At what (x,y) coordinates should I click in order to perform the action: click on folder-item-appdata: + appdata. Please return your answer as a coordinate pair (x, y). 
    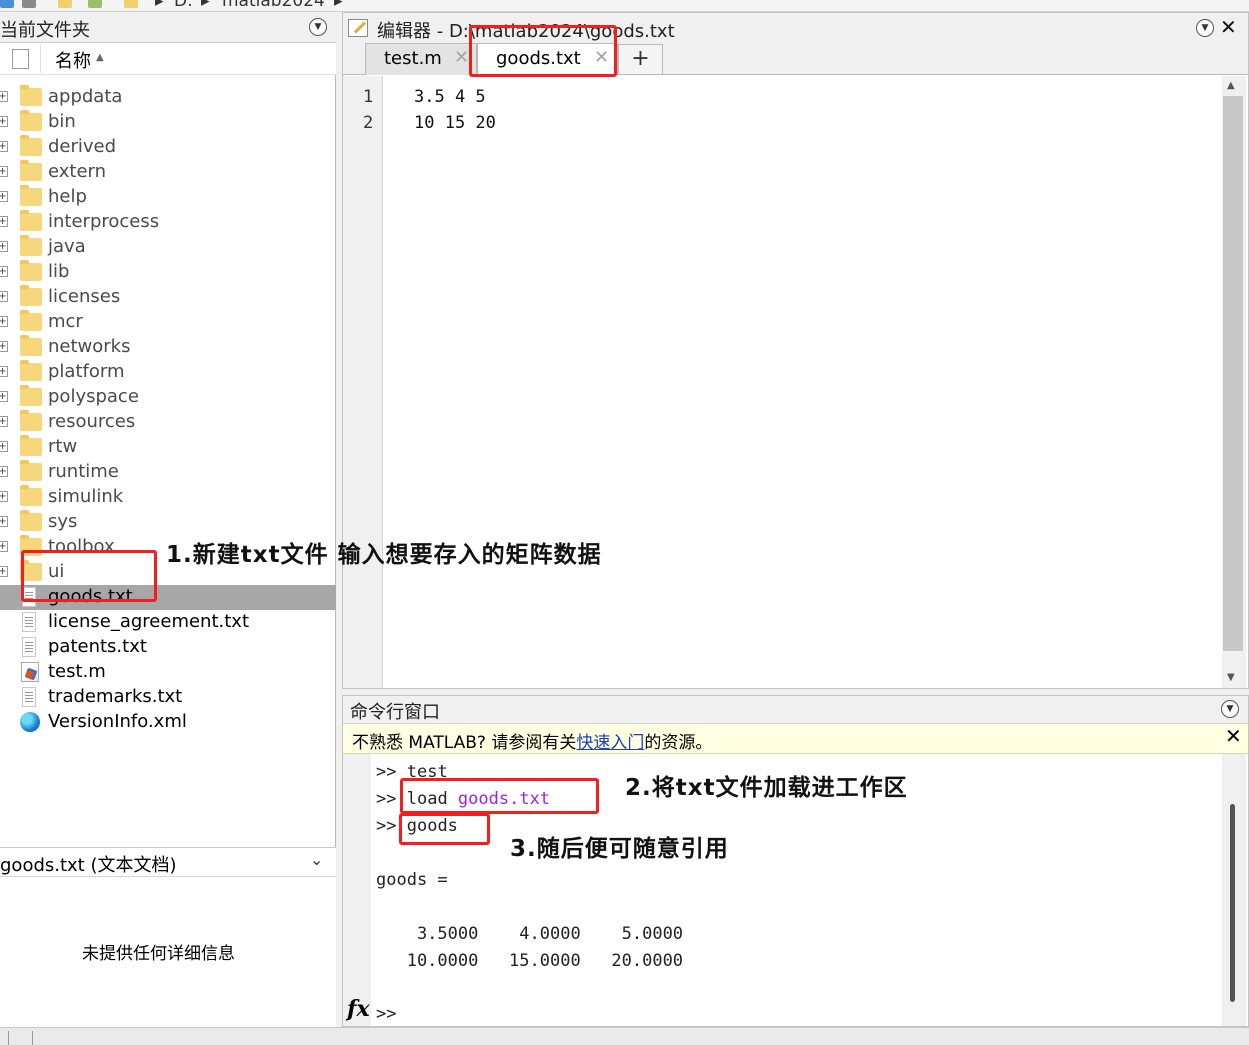
    Looking at the image, I should click on (168, 97).